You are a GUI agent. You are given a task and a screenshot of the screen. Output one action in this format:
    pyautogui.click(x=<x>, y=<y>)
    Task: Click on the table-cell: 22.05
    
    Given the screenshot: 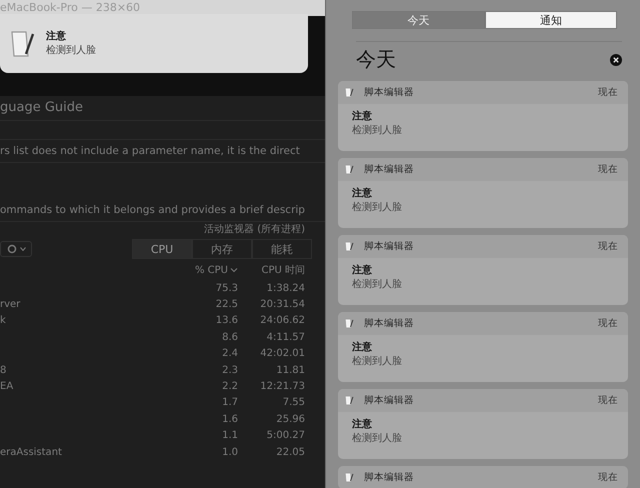 What is the action you would take?
    pyautogui.click(x=290, y=452)
    